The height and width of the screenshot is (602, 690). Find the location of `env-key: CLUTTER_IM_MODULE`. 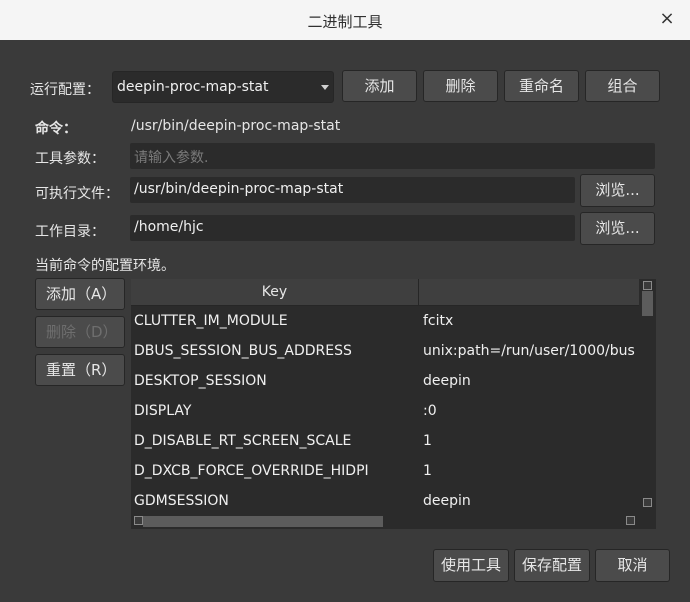

env-key: CLUTTER_IM_MODULE is located at coordinates (211, 321).